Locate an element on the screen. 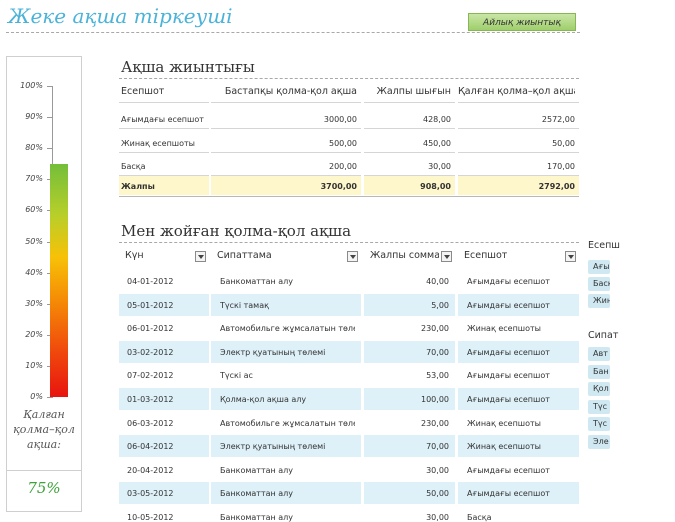 This screenshot has width=675, height=522. gauge-caption-line: Қалған is located at coordinates (44, 414).